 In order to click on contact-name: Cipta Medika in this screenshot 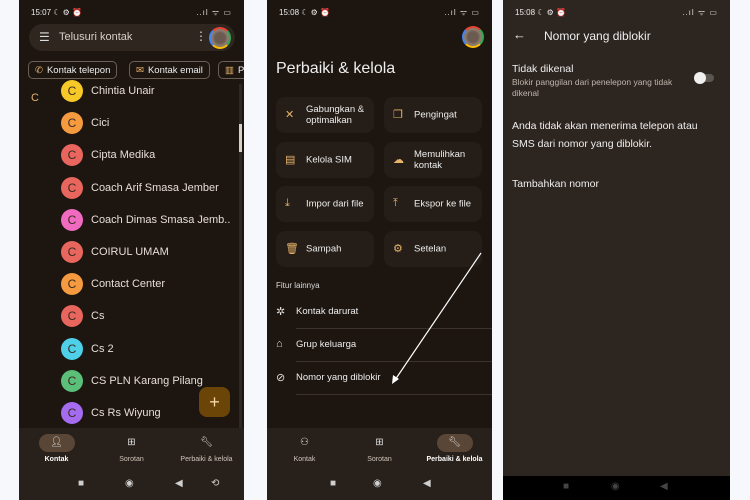, I will do `click(123, 155)`.